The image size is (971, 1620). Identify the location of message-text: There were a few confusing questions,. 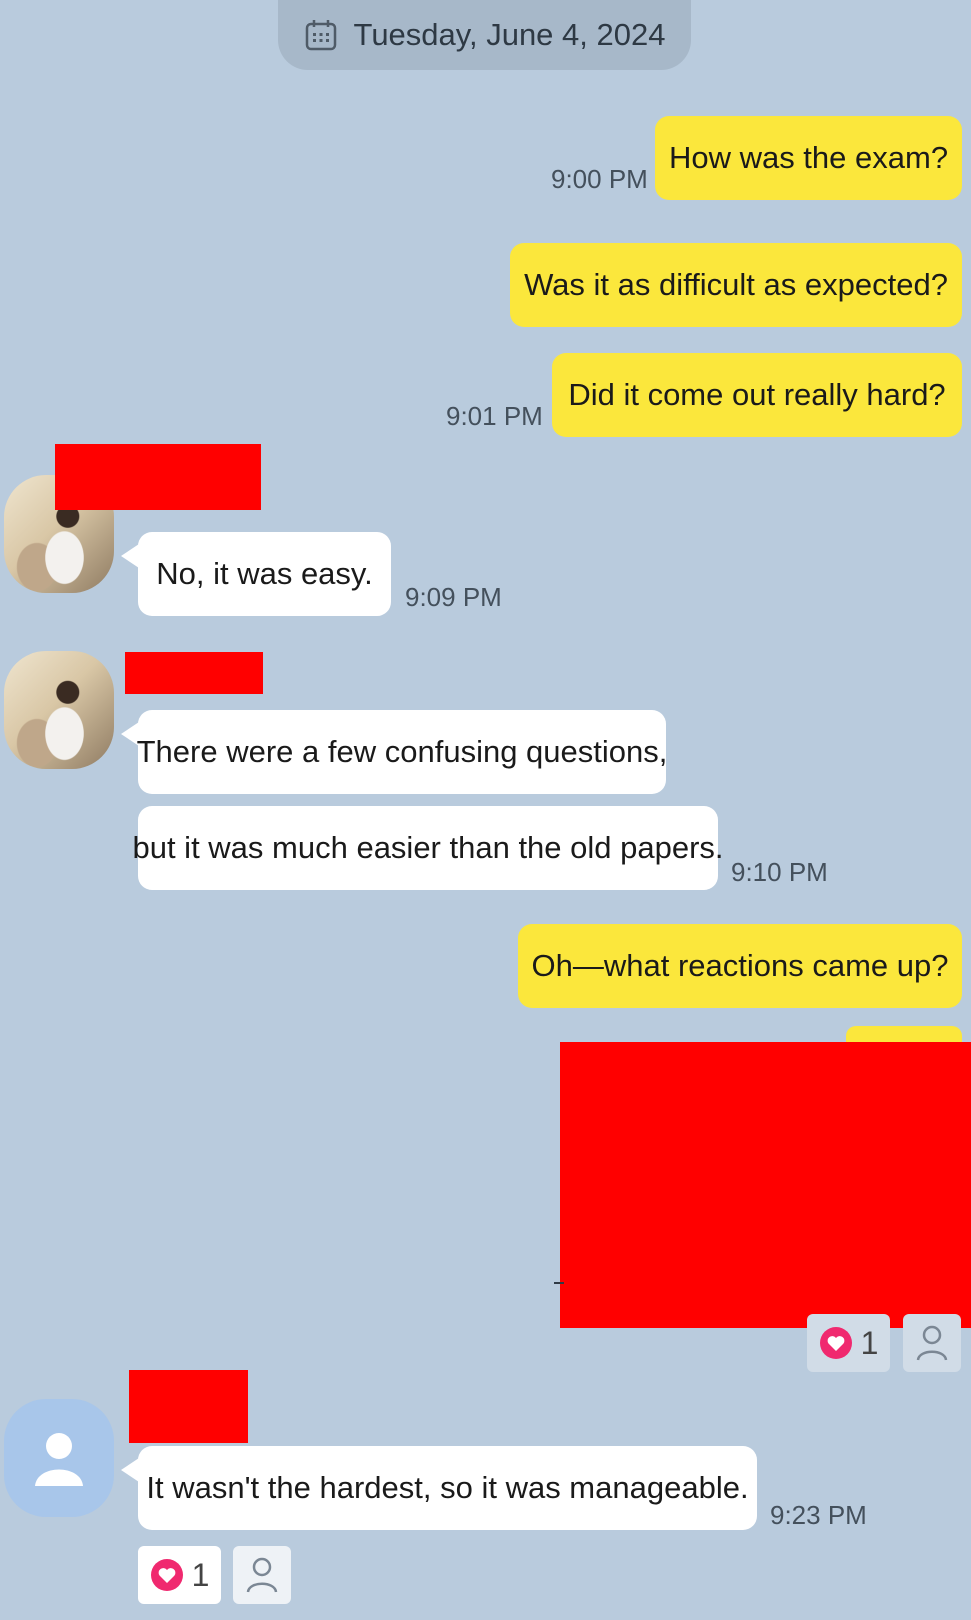
(402, 751).